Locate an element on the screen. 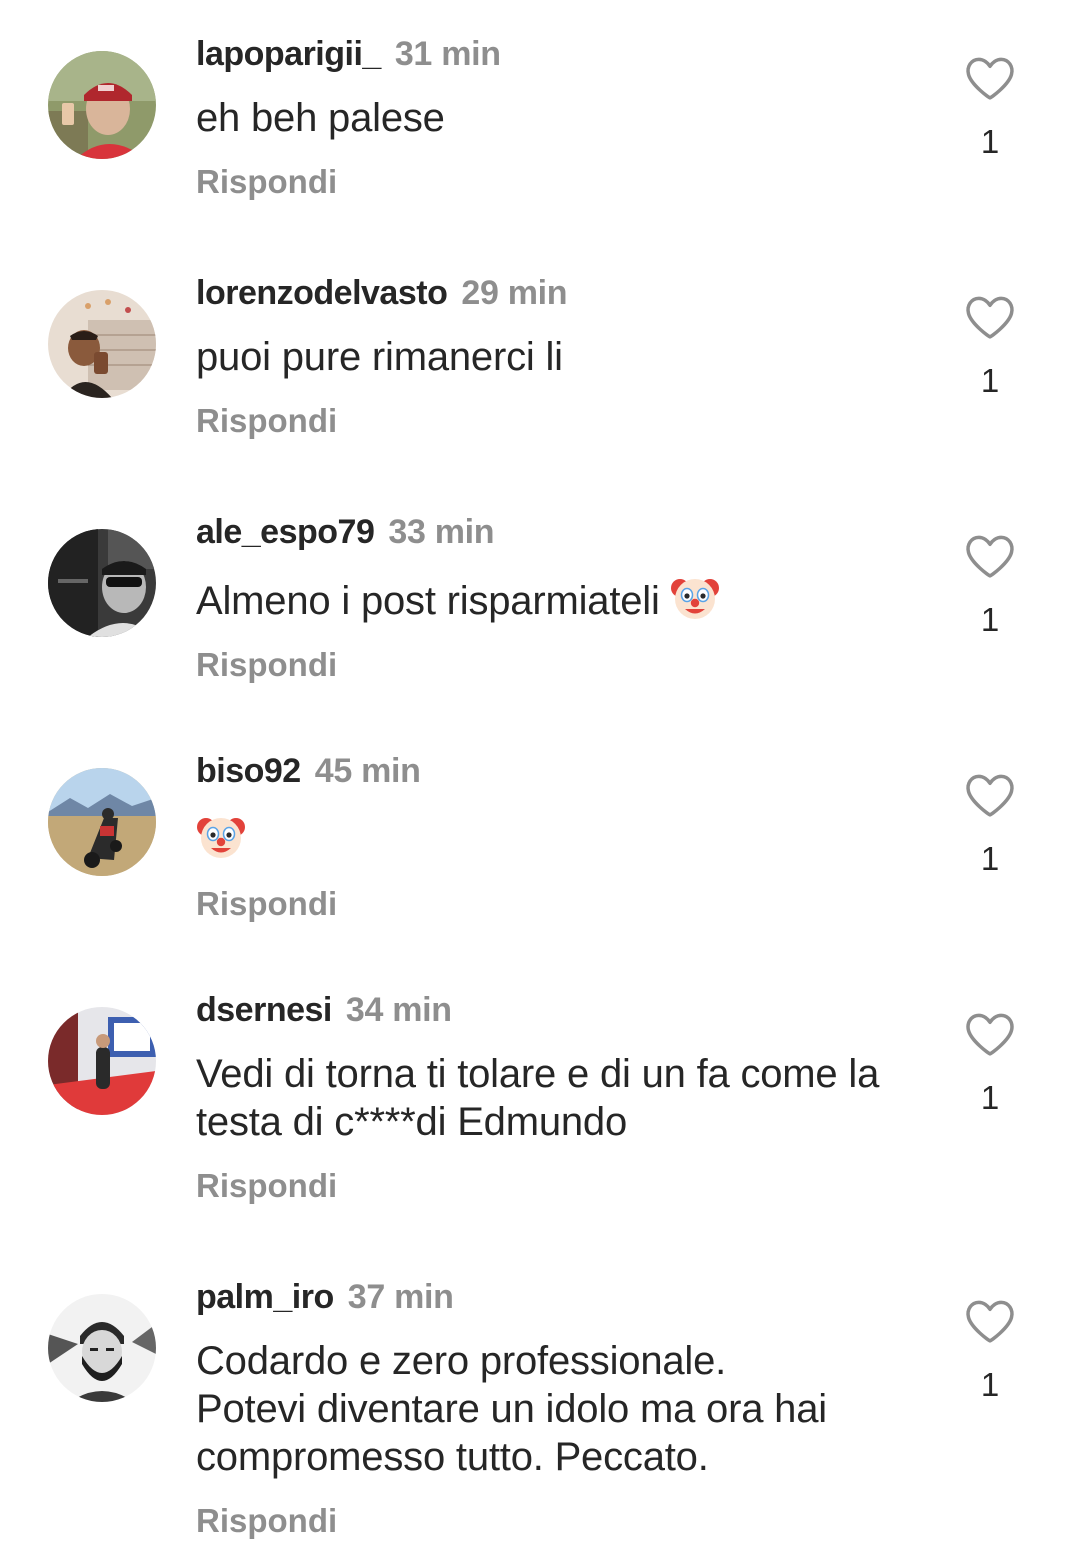  profile-photo-bearded-man-bw-icon is located at coordinates (102, 1348).